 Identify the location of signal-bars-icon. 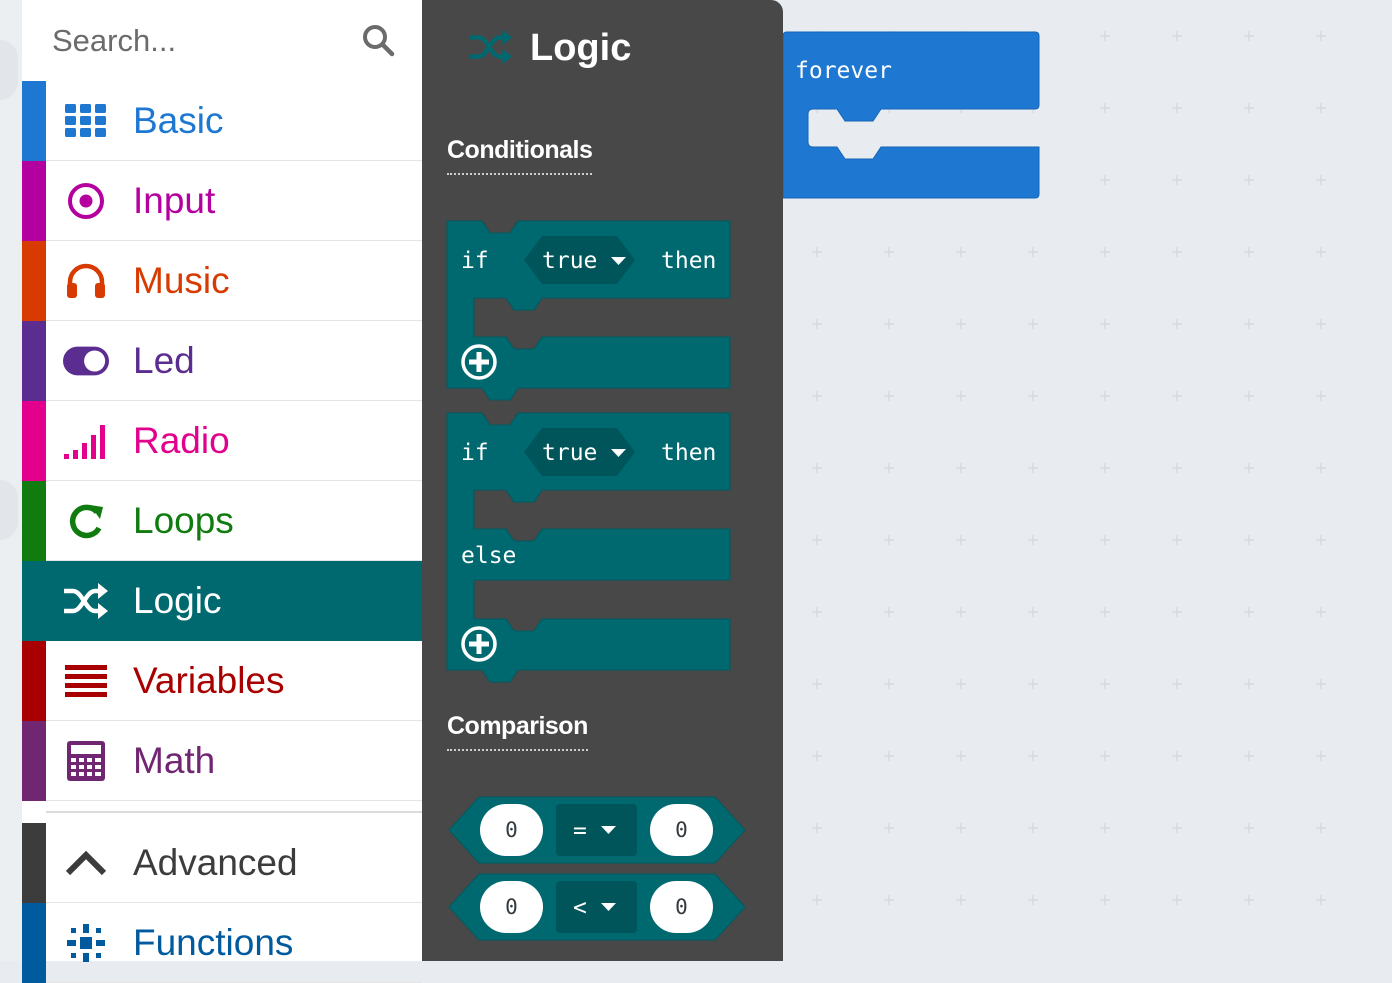
(86, 441).